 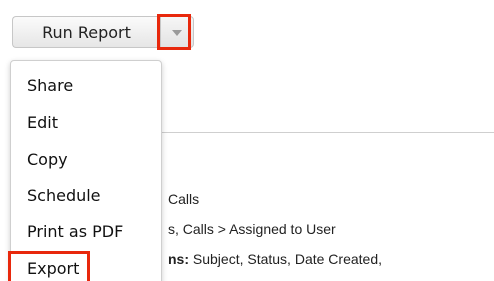 What do you see at coordinates (64, 196) in the screenshot?
I see `menu-item-schedule: Schedule` at bounding box center [64, 196].